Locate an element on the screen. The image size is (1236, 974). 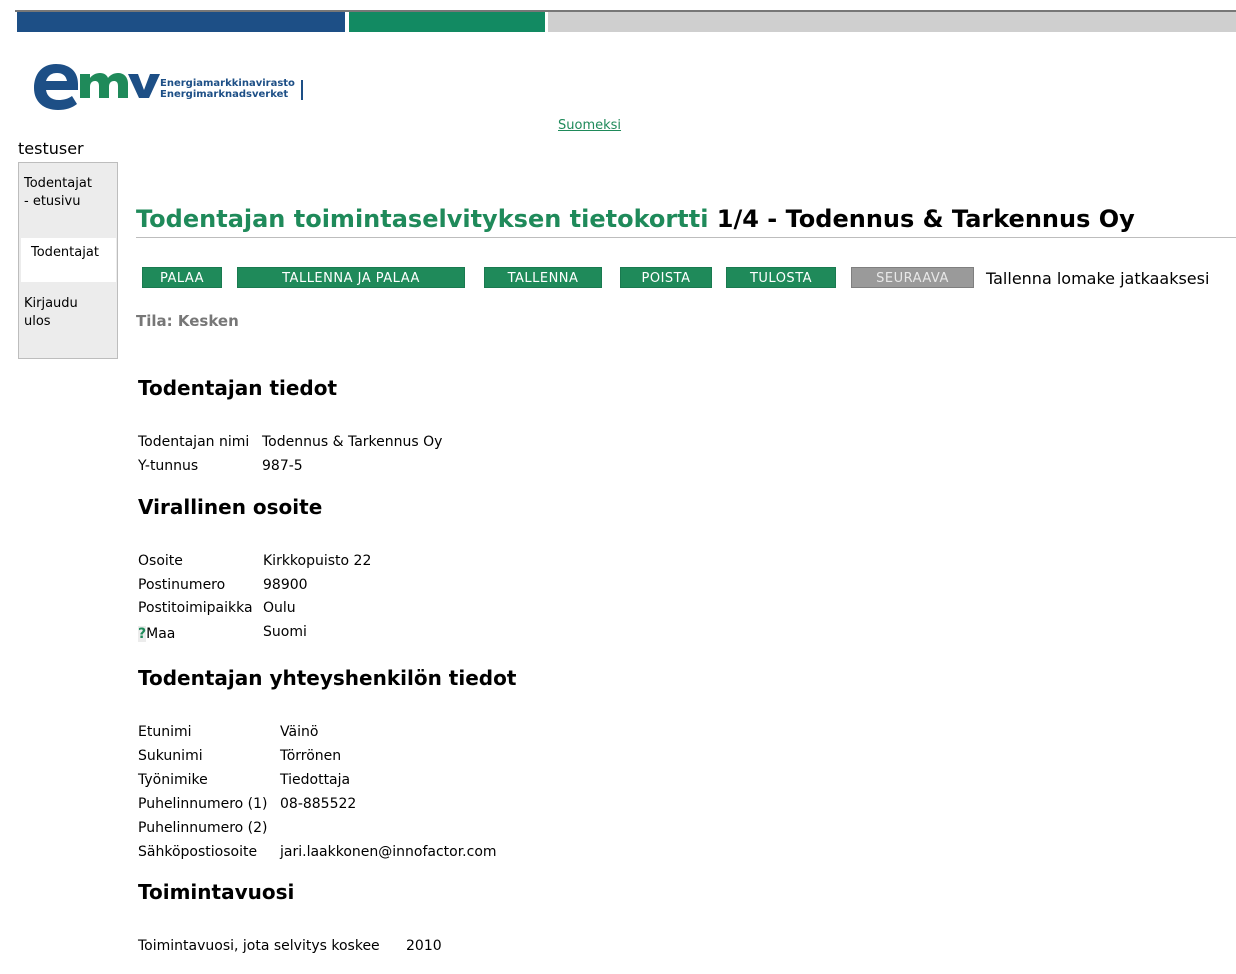
phone1-value: 08-885522 is located at coordinates (318, 804).